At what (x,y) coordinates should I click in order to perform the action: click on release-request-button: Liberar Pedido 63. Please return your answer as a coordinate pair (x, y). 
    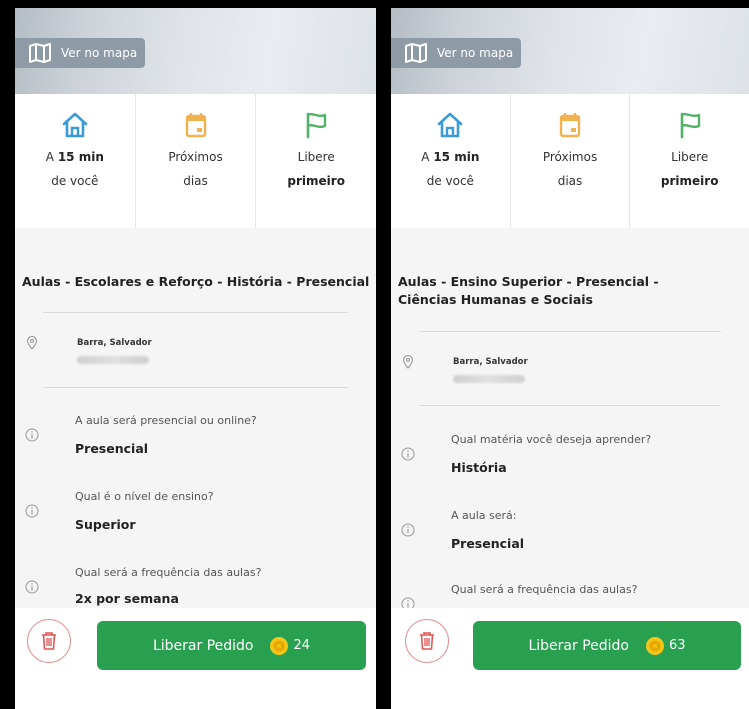
    Looking at the image, I should click on (607, 645).